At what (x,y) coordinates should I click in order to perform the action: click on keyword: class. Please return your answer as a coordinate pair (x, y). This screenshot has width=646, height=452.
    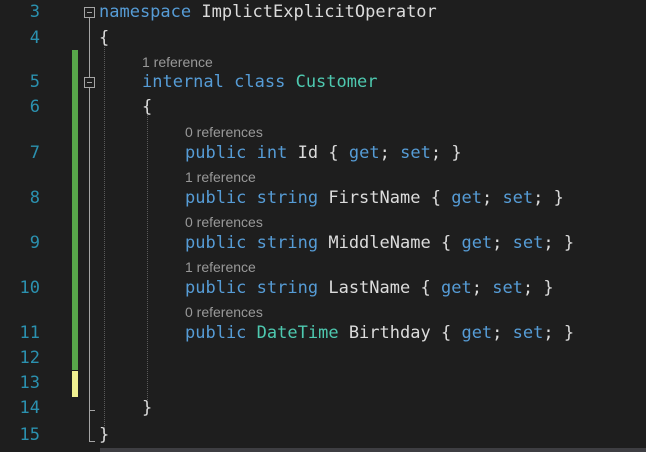
    Looking at the image, I should click on (260, 82).